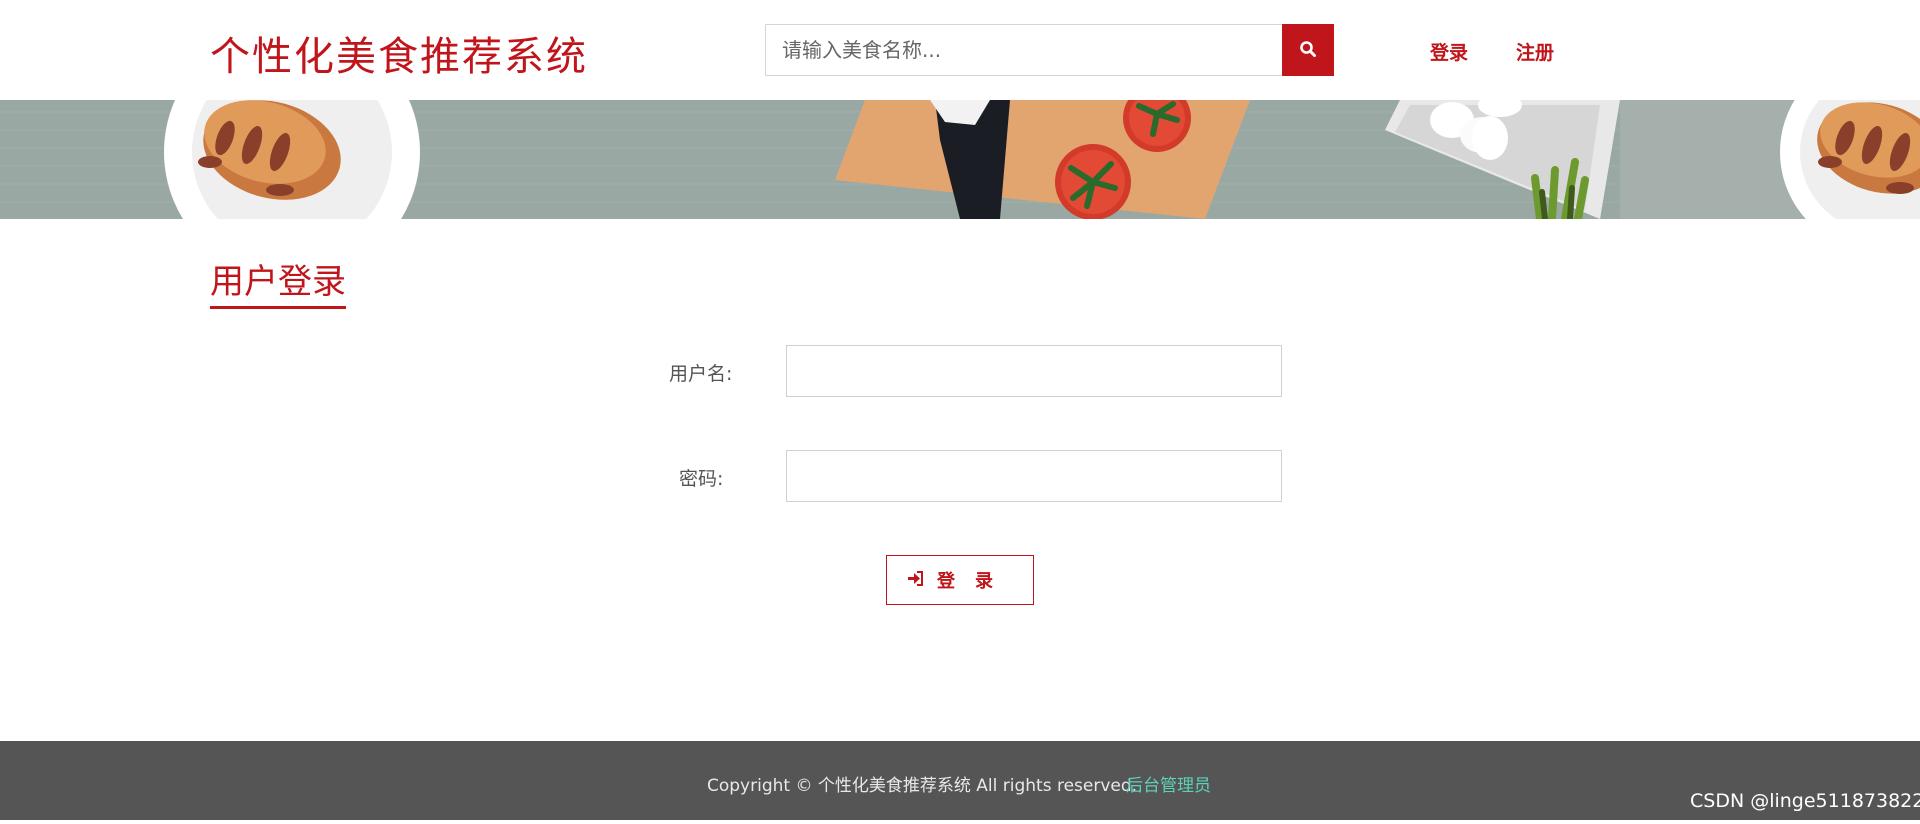 This screenshot has width=1920, height=824. I want to click on nav-login-link: 登录, so click(1449, 51).